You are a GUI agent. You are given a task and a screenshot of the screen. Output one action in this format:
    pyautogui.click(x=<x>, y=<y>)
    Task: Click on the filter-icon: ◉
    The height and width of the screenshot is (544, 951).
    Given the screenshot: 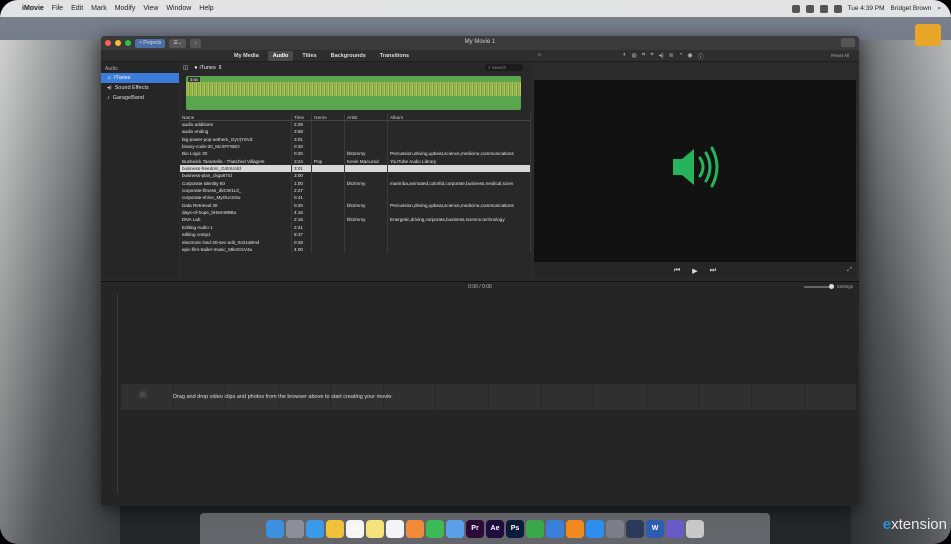 What is the action you would take?
    pyautogui.click(x=689, y=56)
    